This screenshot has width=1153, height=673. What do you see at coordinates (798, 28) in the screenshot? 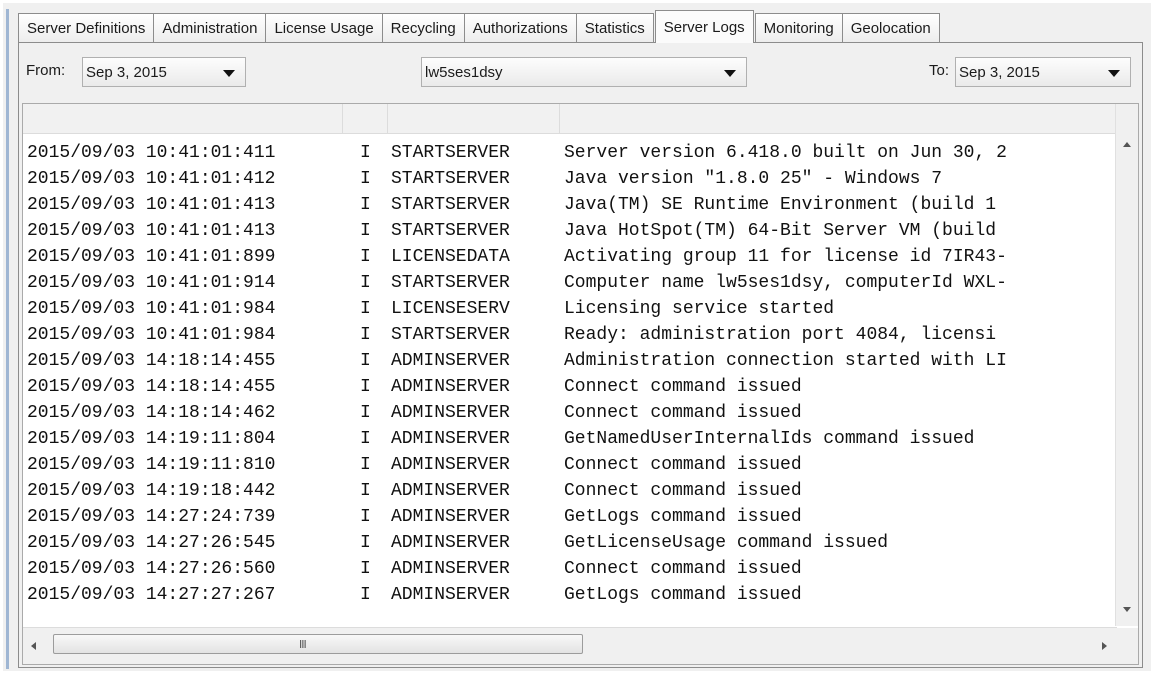
I see `tab-monitoring: Monitoring` at bounding box center [798, 28].